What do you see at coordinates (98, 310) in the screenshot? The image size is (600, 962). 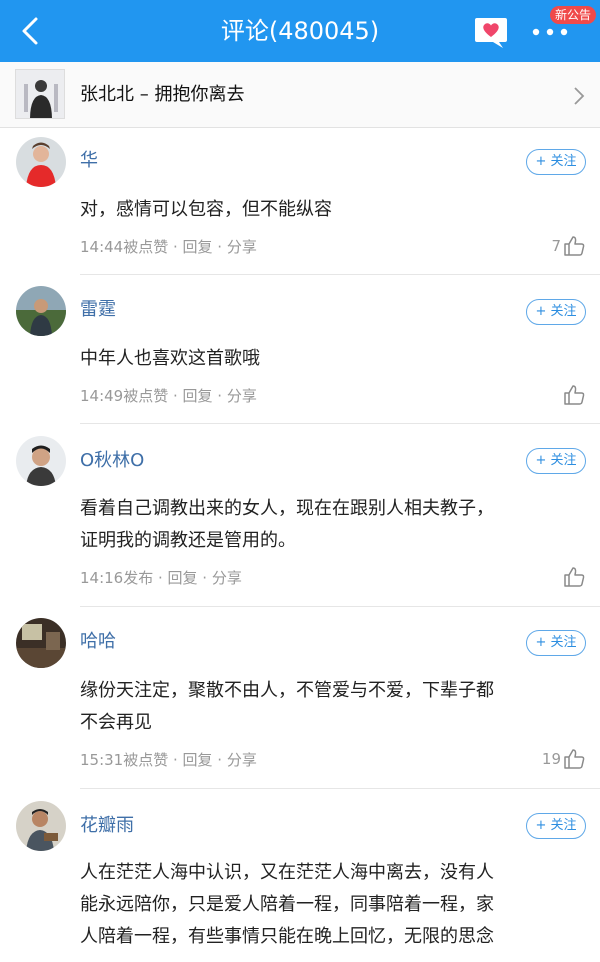 I see `username: 雷霆` at bounding box center [98, 310].